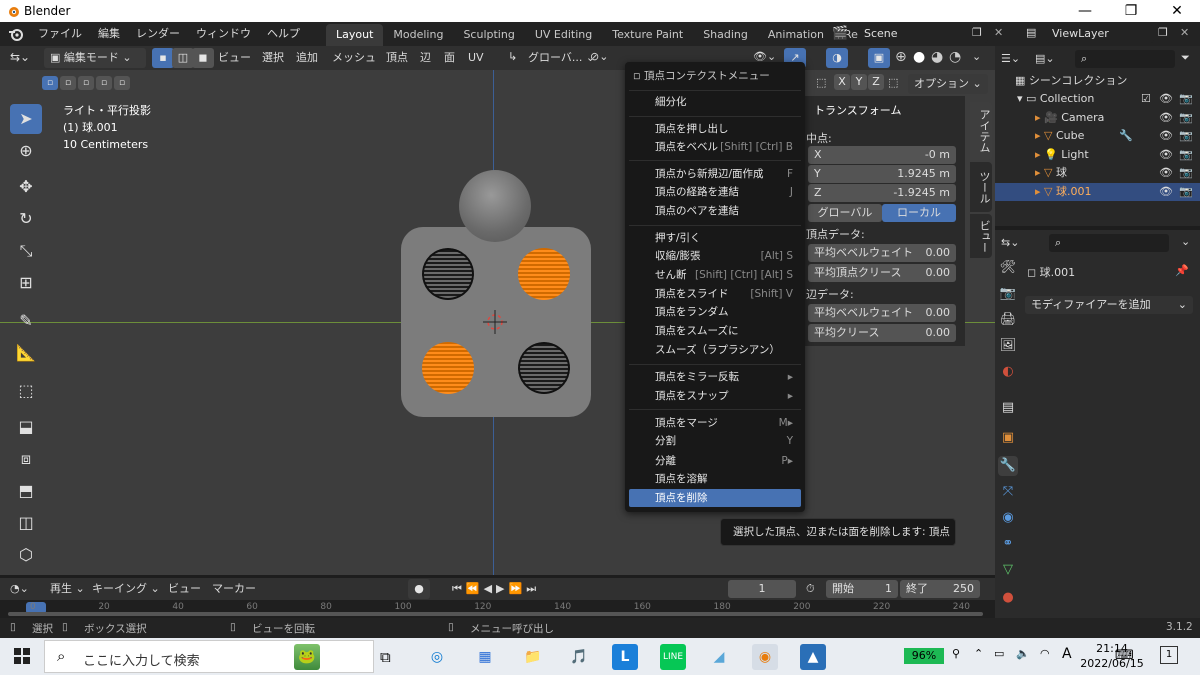 The width and height of the screenshot is (1200, 675). What do you see at coordinates (419, 589) in the screenshot?
I see `record-button: ●` at bounding box center [419, 589].